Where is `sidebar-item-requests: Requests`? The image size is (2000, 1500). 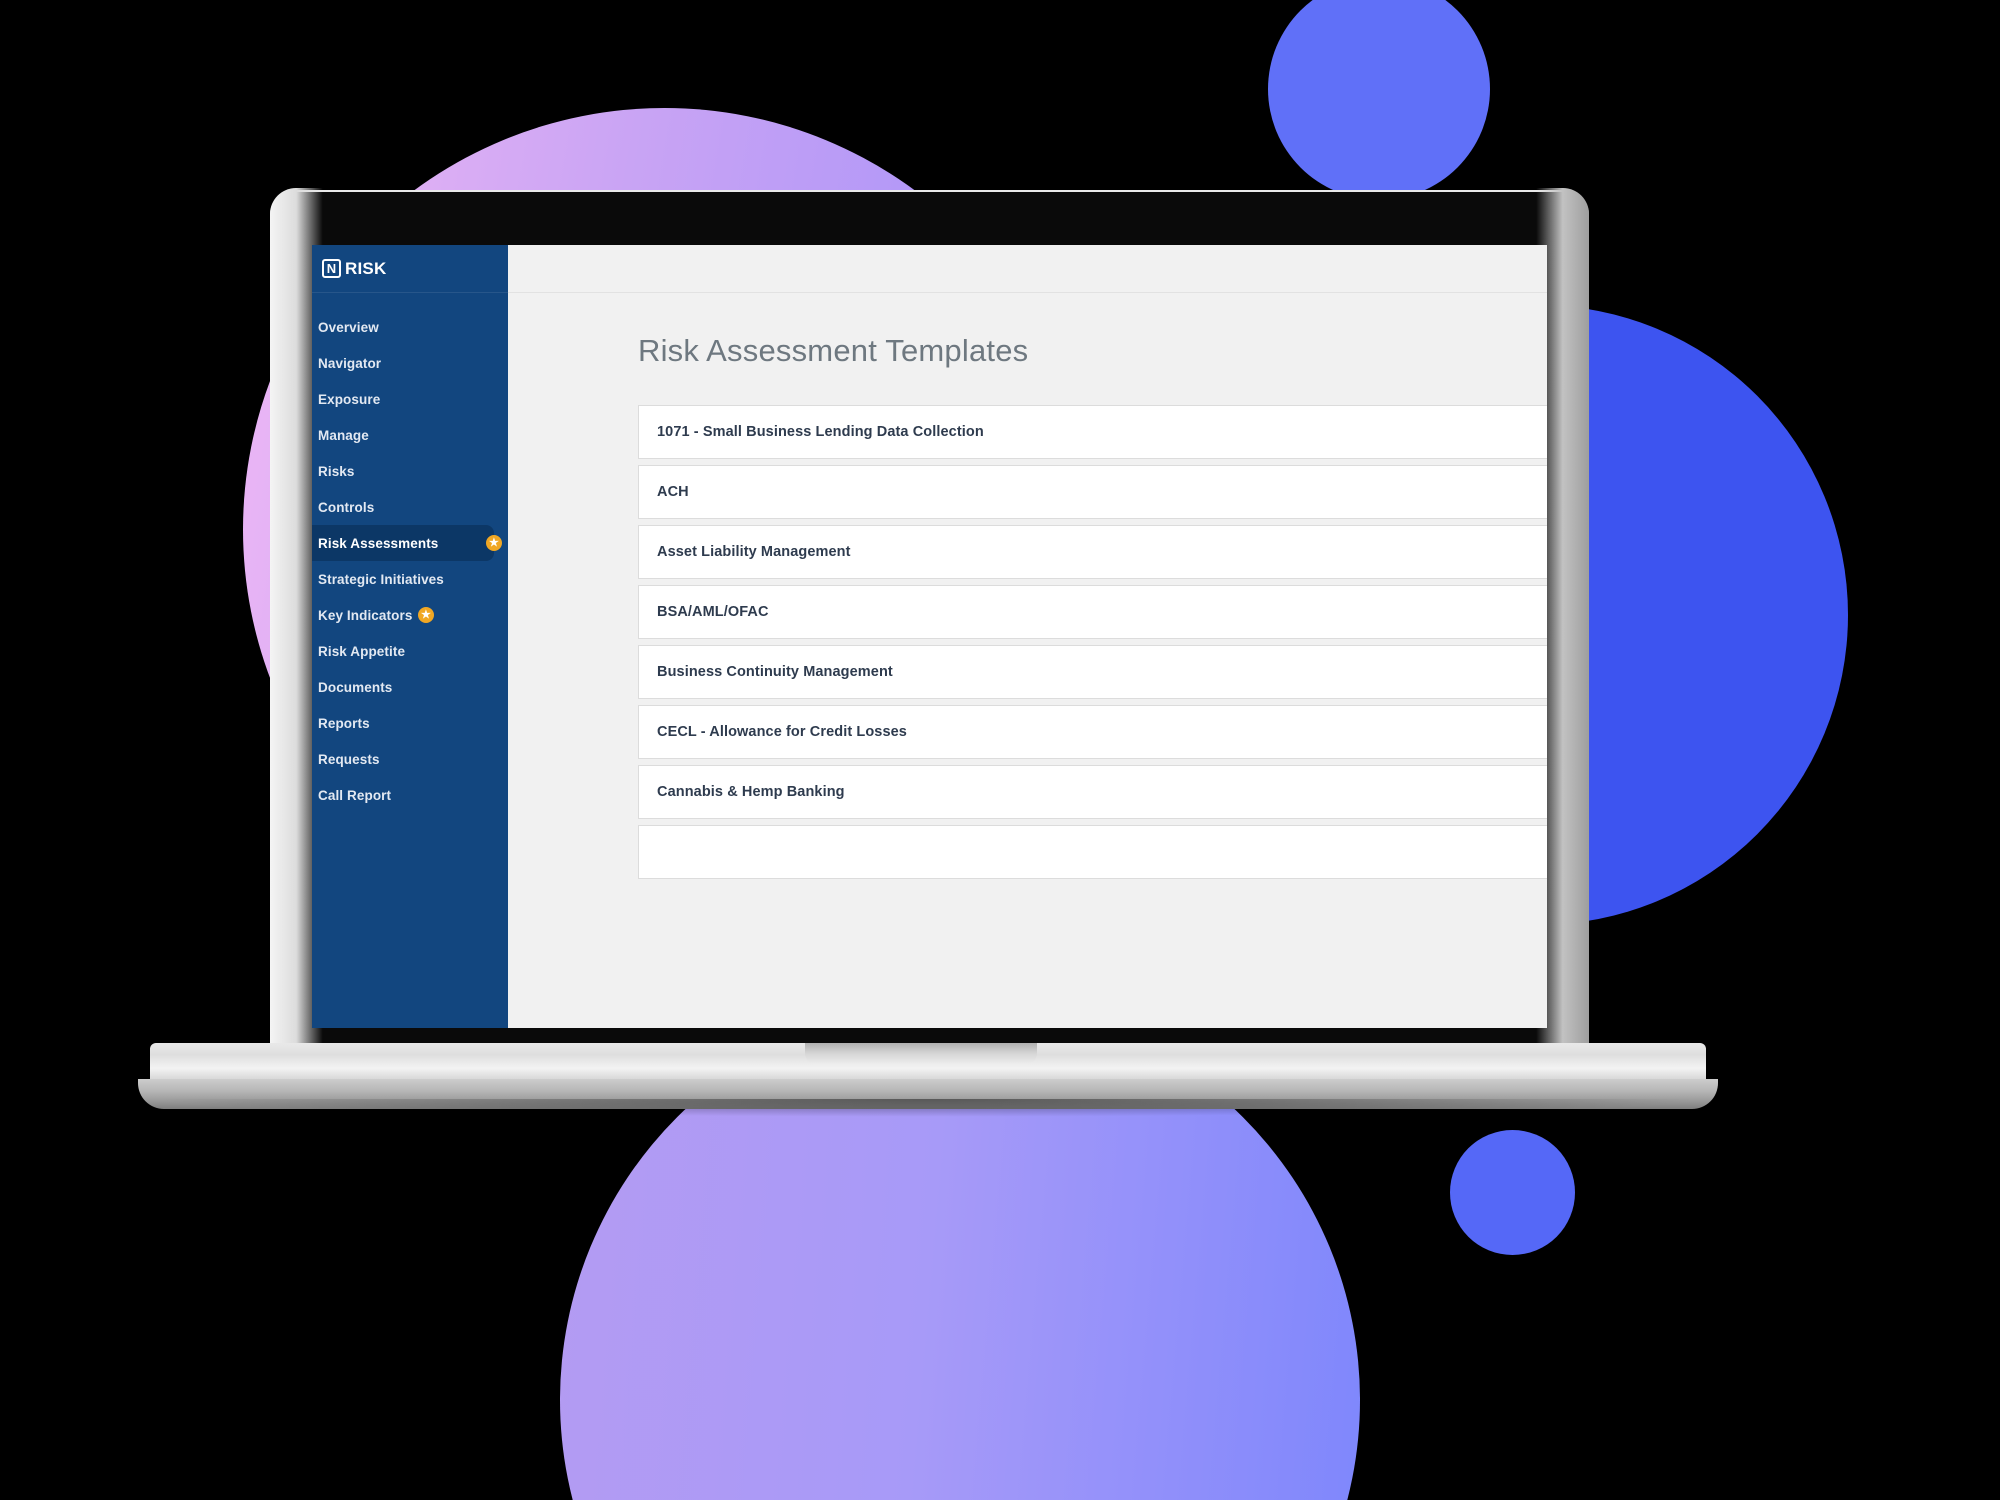
sidebar-item-requests: Requests is located at coordinates (410, 759).